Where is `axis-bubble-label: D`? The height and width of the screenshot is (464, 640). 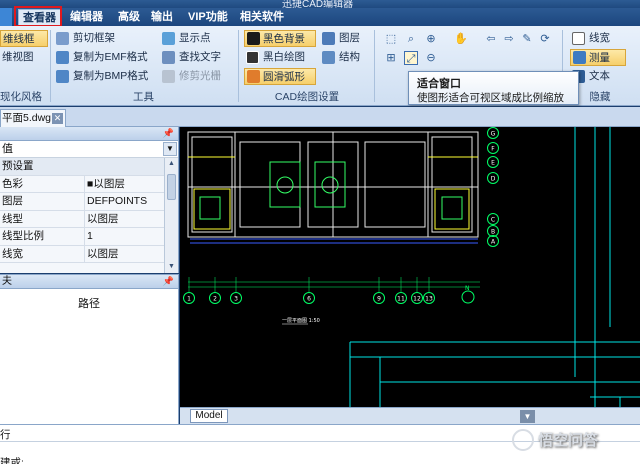
axis-bubble-label: D is located at coordinates (493, 179).